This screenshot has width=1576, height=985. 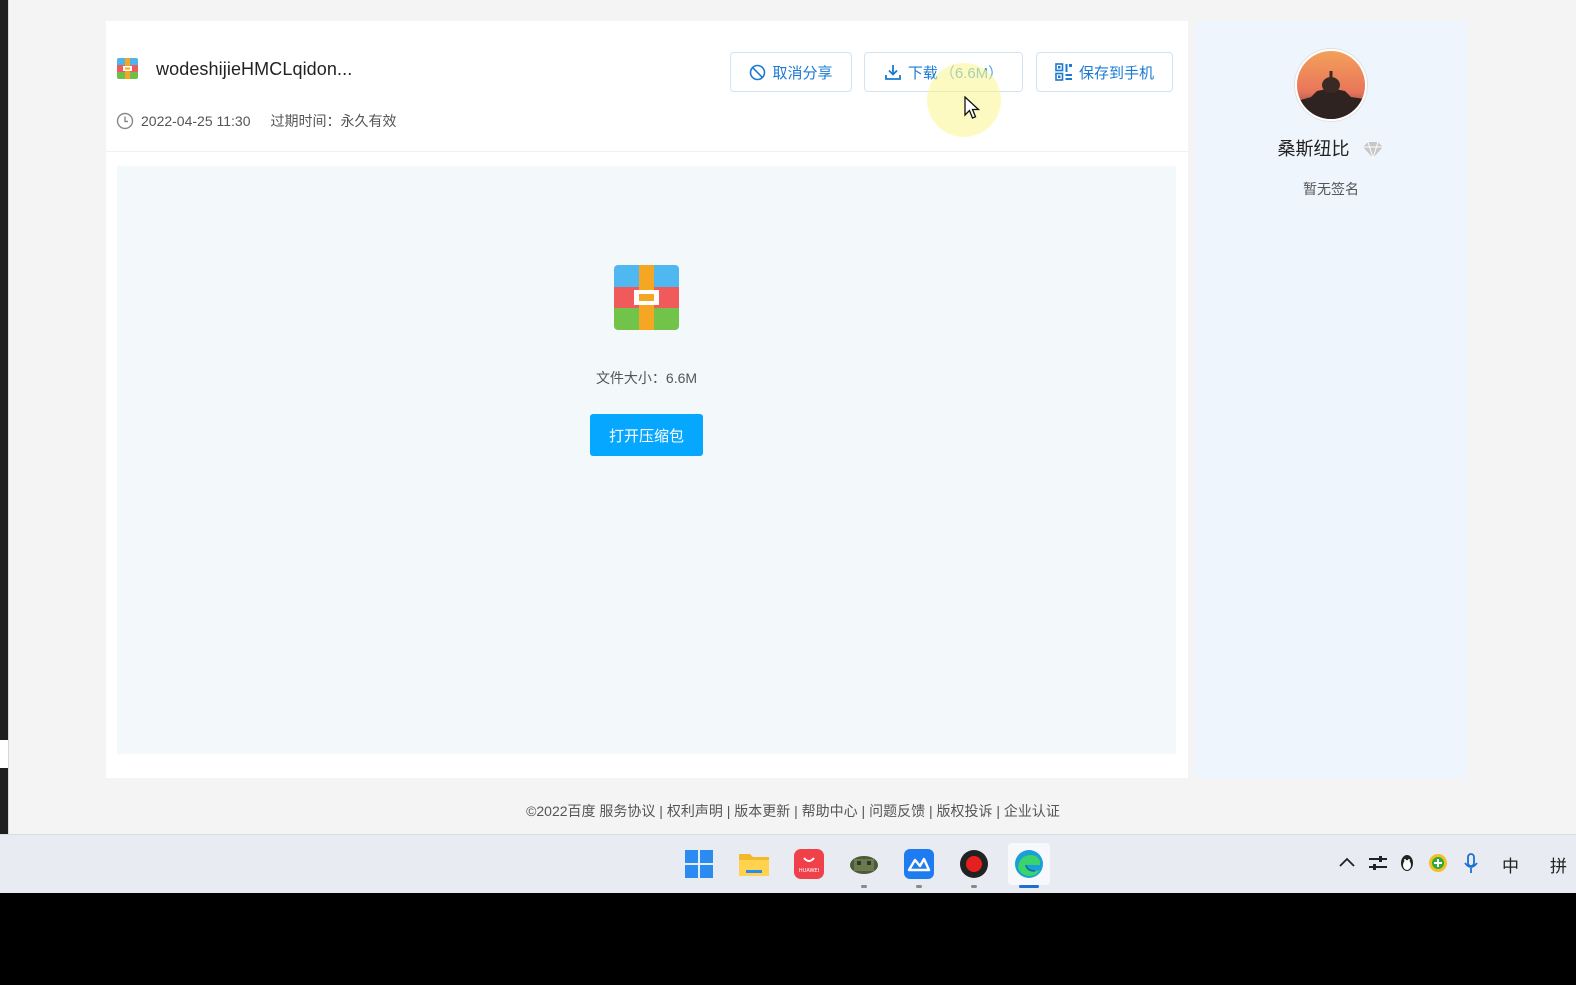 What do you see at coordinates (758, 72) in the screenshot?
I see `ban-icon` at bounding box center [758, 72].